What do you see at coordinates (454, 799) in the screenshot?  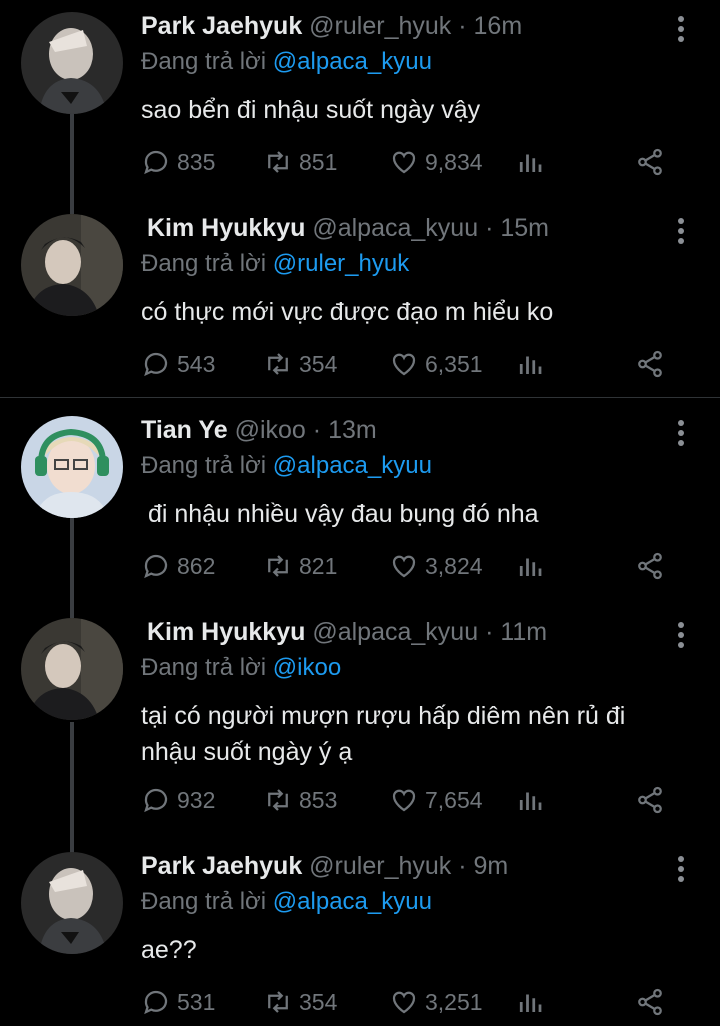 I see `like-count: 7,654` at bounding box center [454, 799].